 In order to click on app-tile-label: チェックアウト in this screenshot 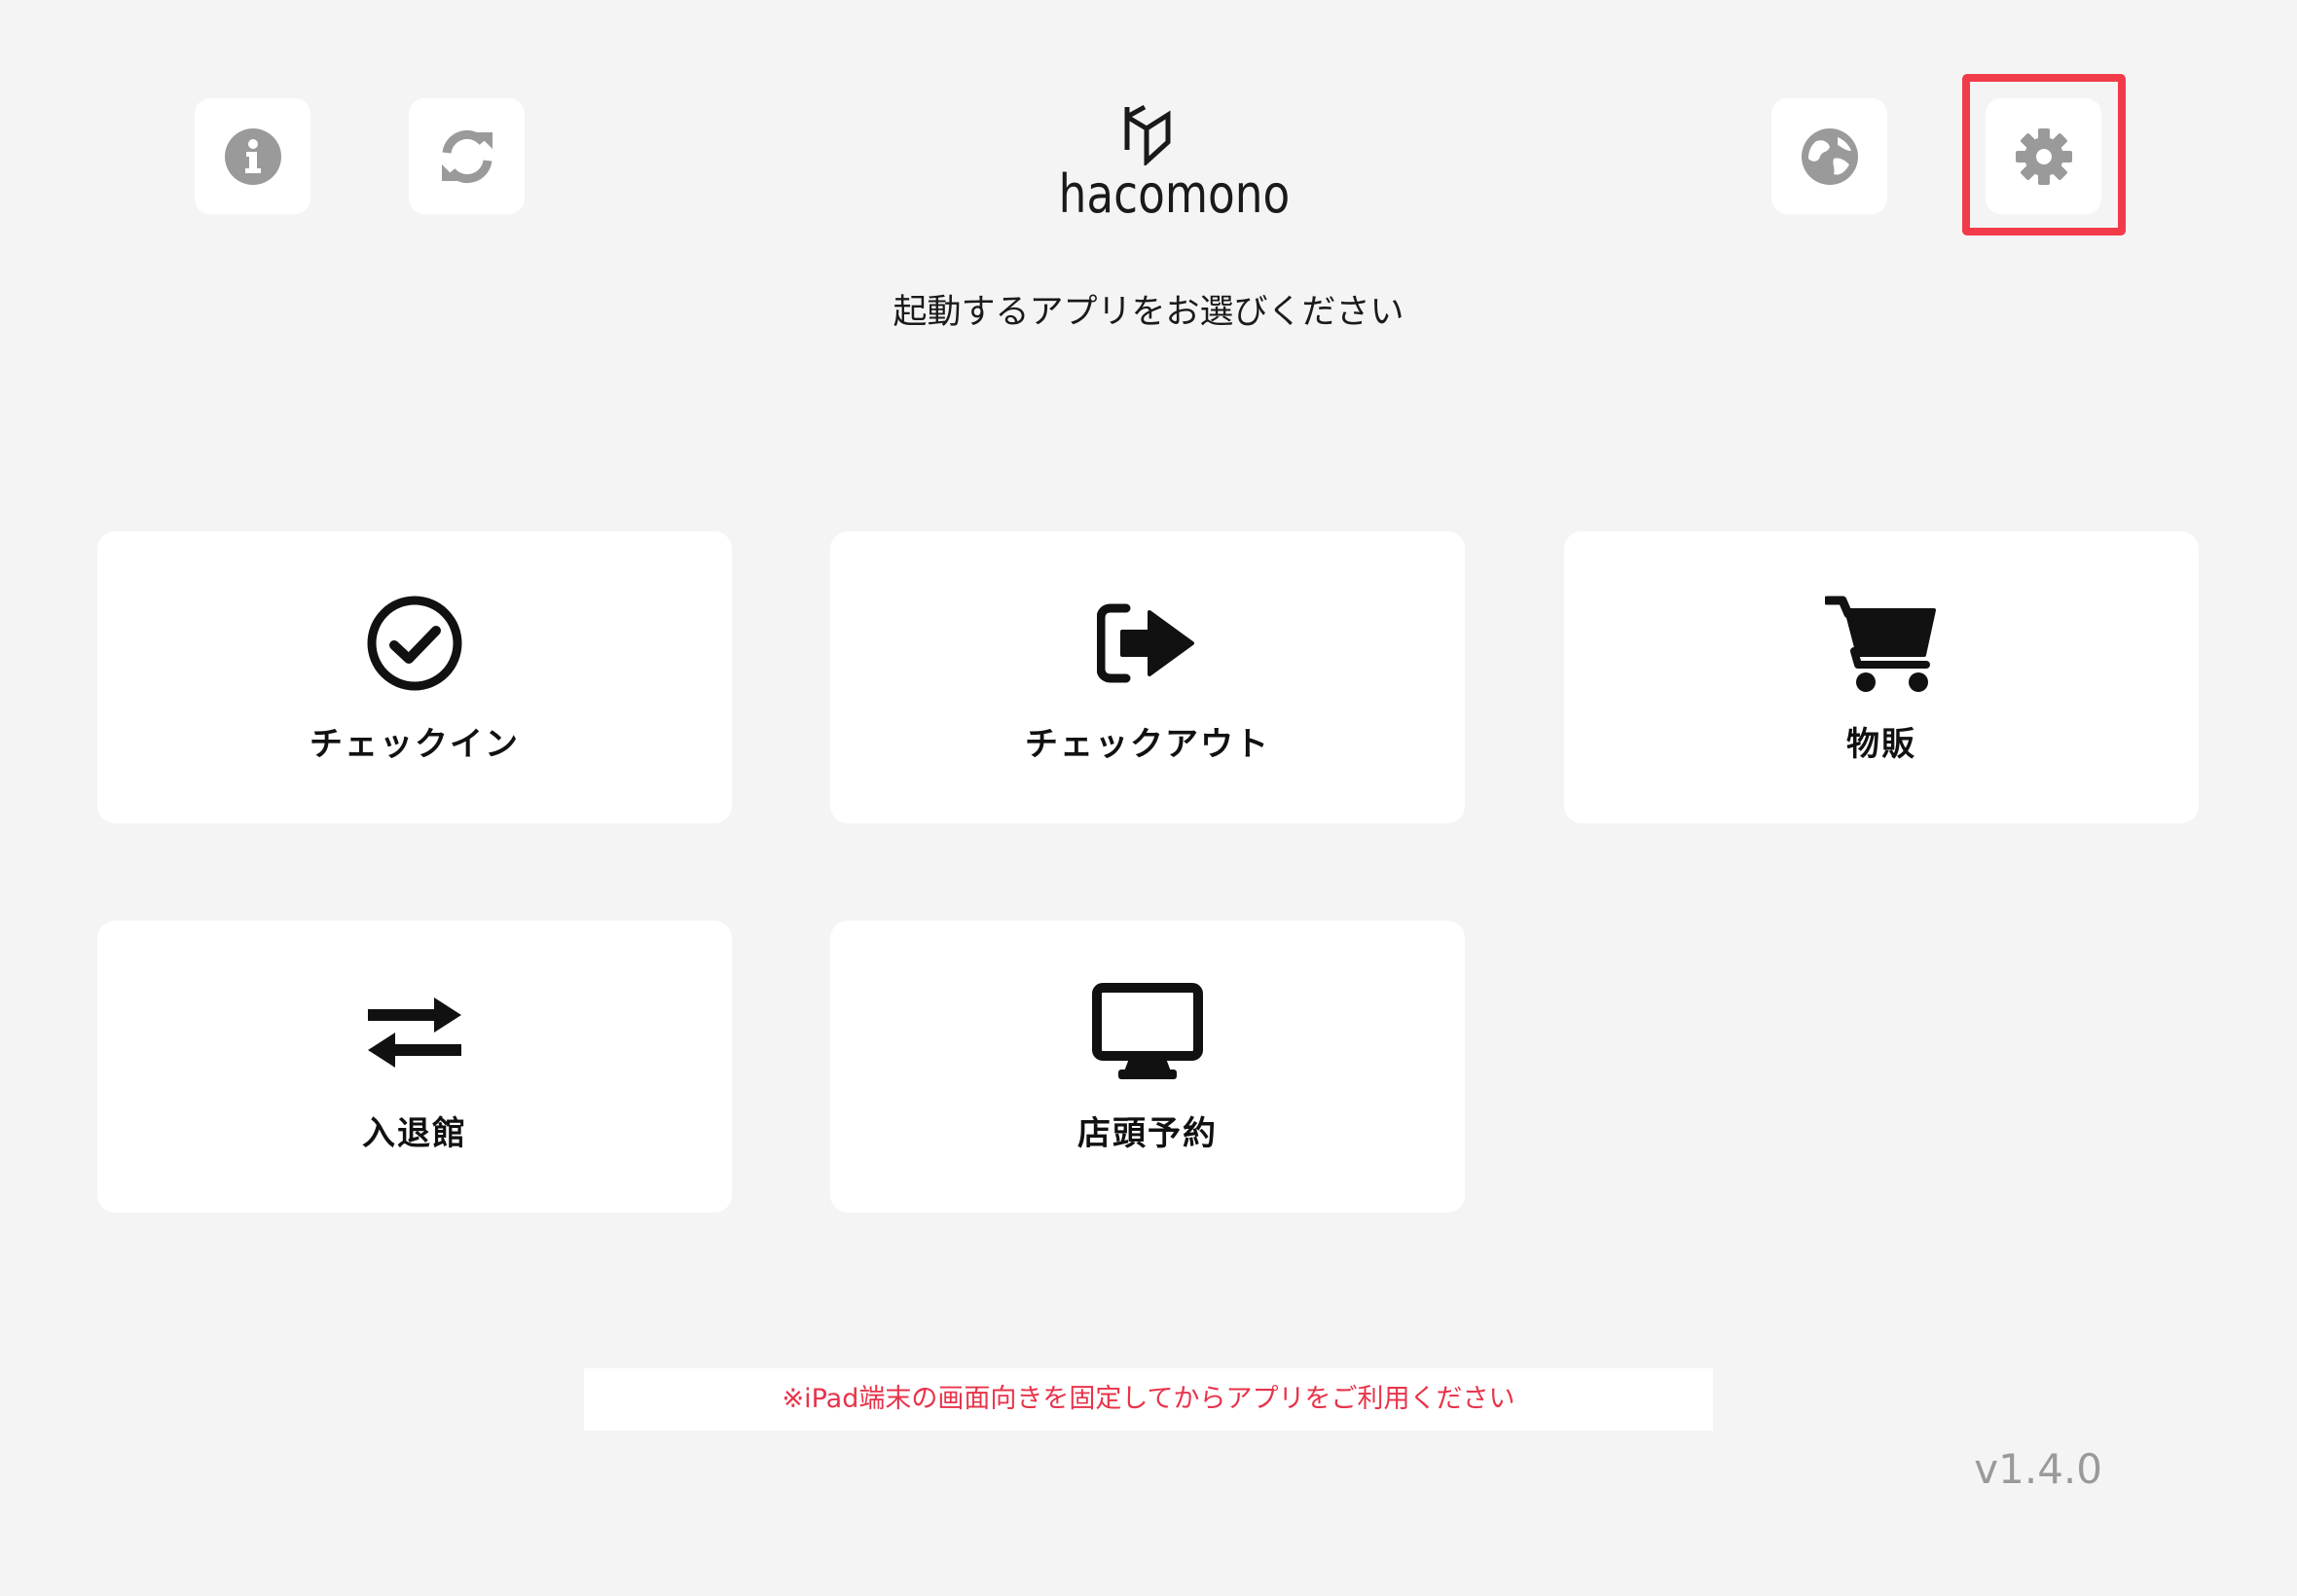, I will do `click(1147, 745)`.